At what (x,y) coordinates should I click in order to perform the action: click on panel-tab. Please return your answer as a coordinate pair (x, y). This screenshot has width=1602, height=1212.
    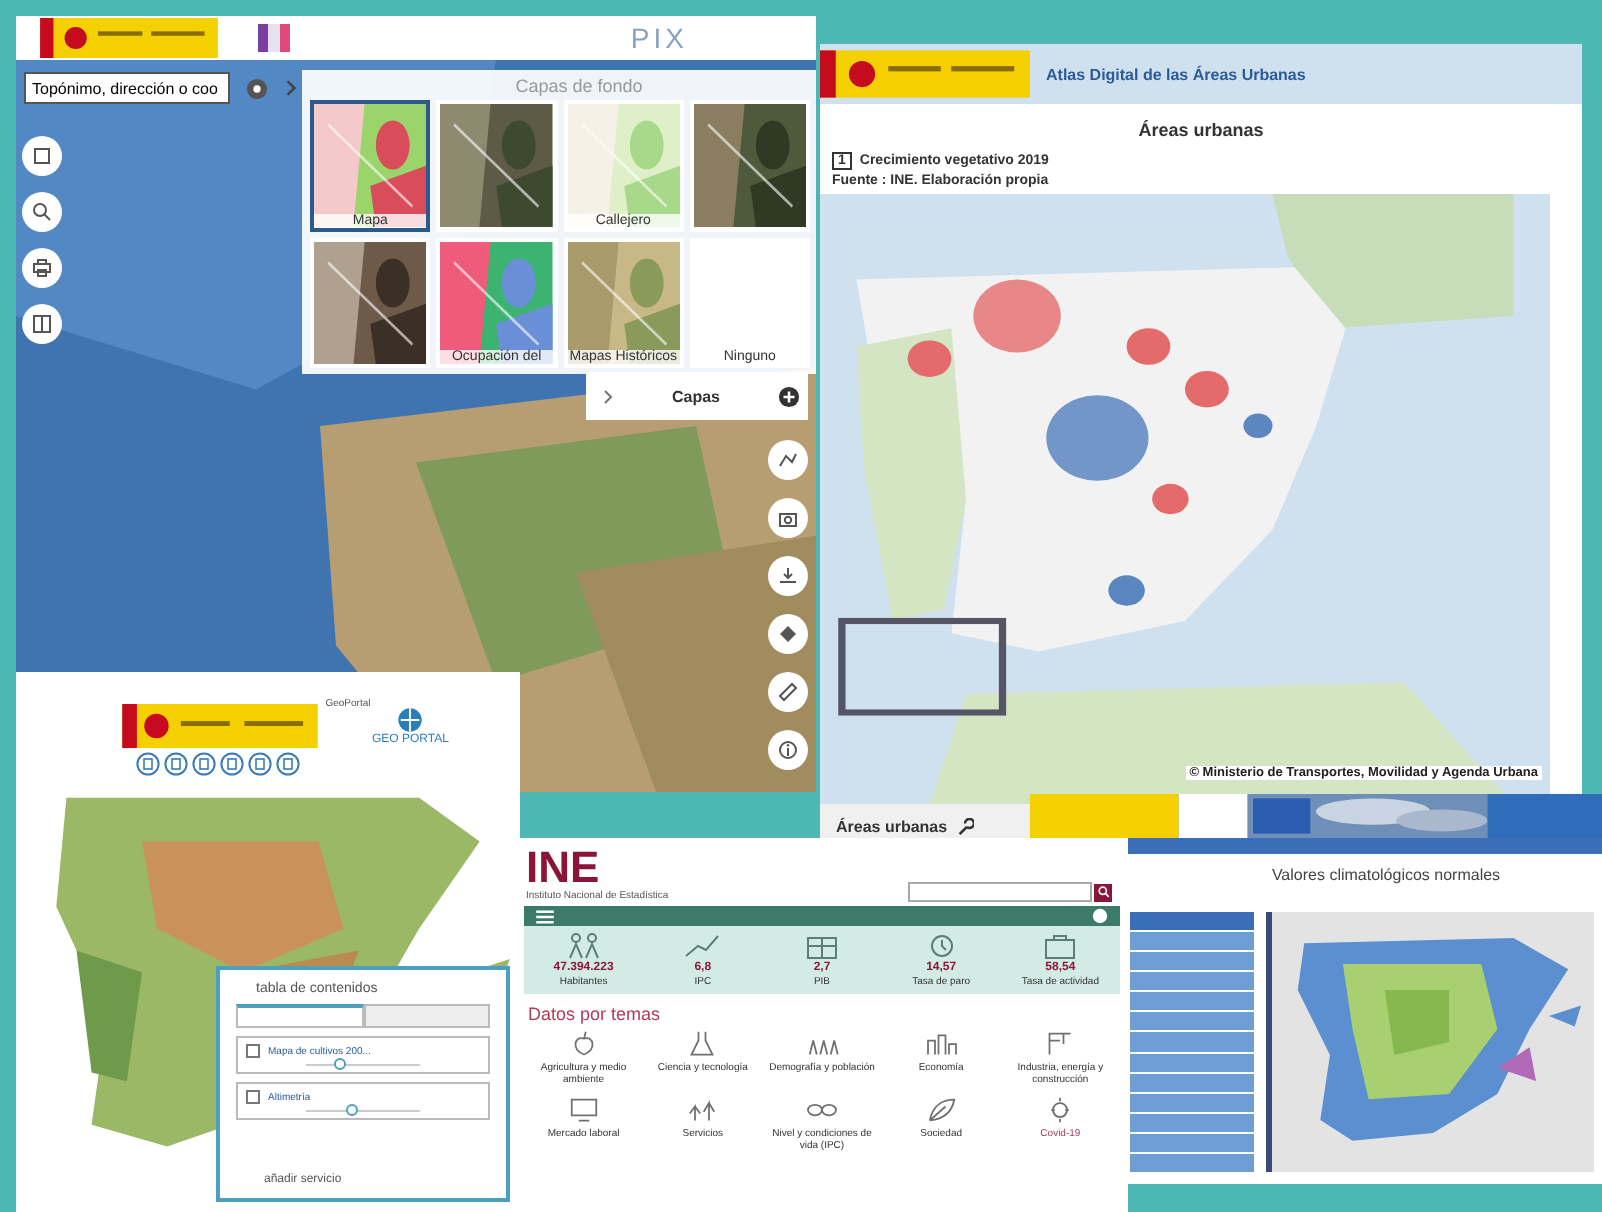
    Looking at the image, I should click on (299, 1016).